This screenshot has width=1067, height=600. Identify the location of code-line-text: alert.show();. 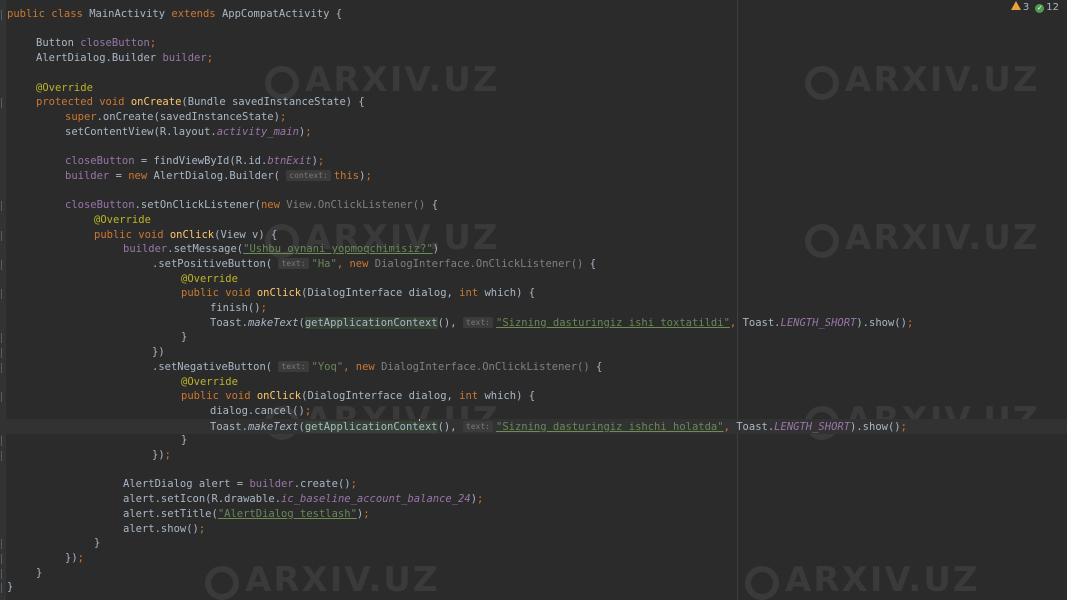
(164, 529).